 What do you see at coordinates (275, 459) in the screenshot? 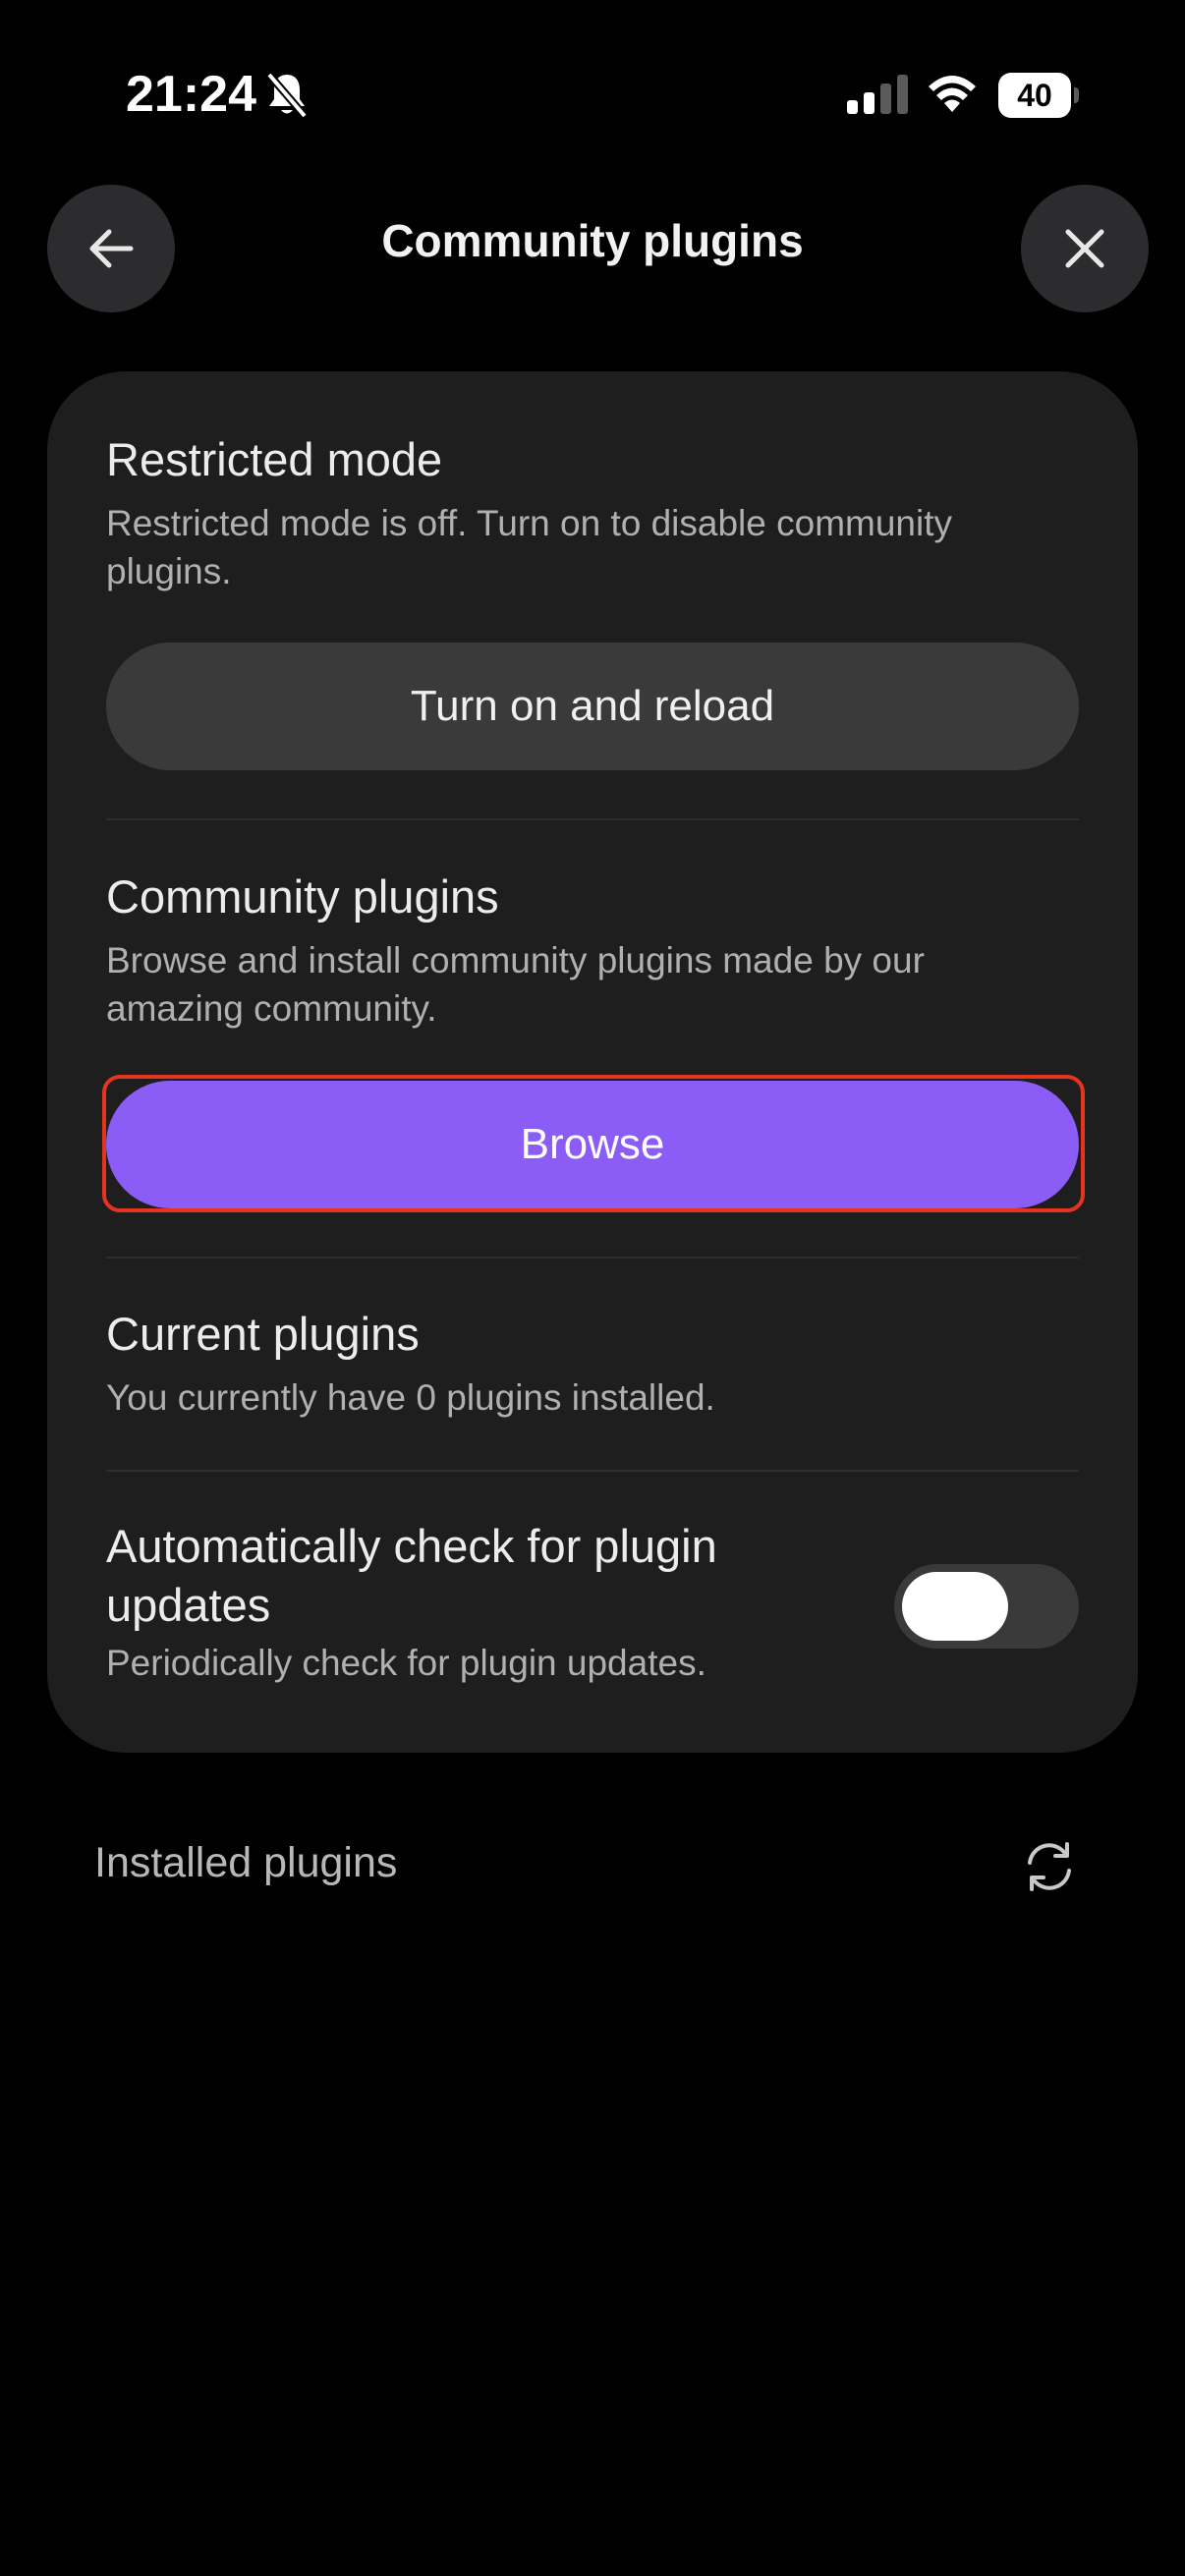
I see `restricted-mode-title: Restricted mode` at bounding box center [275, 459].